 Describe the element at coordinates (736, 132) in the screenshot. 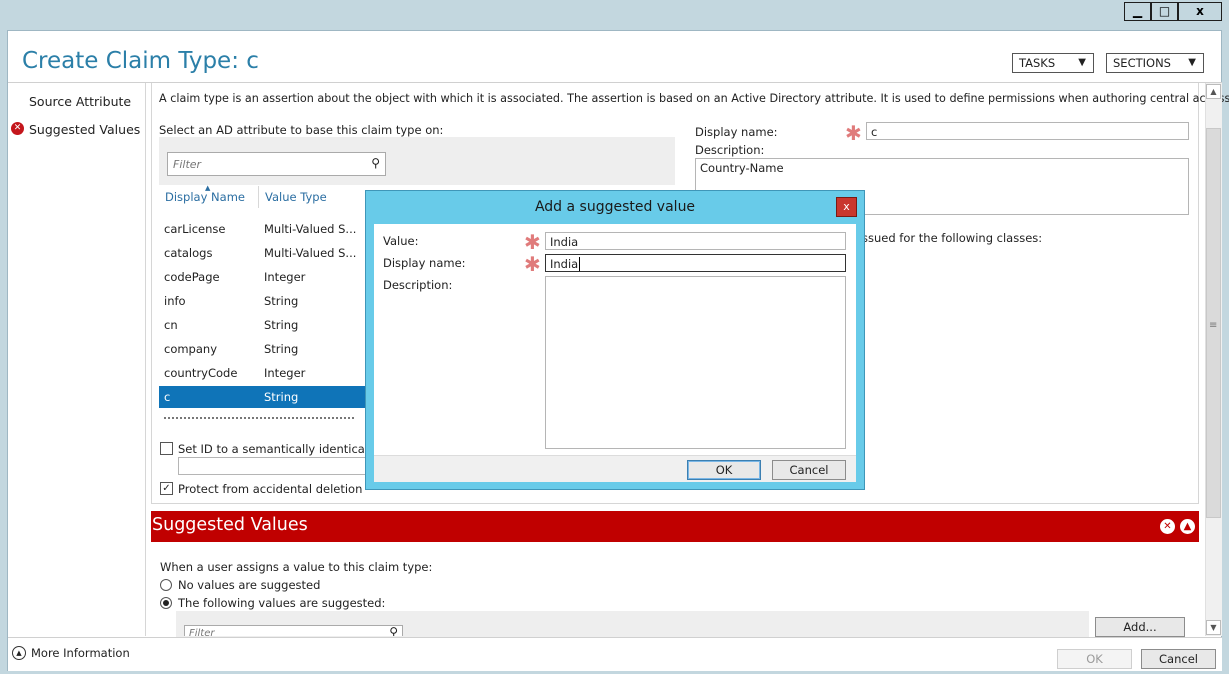

I see `display-name-label: Display name:` at that location.